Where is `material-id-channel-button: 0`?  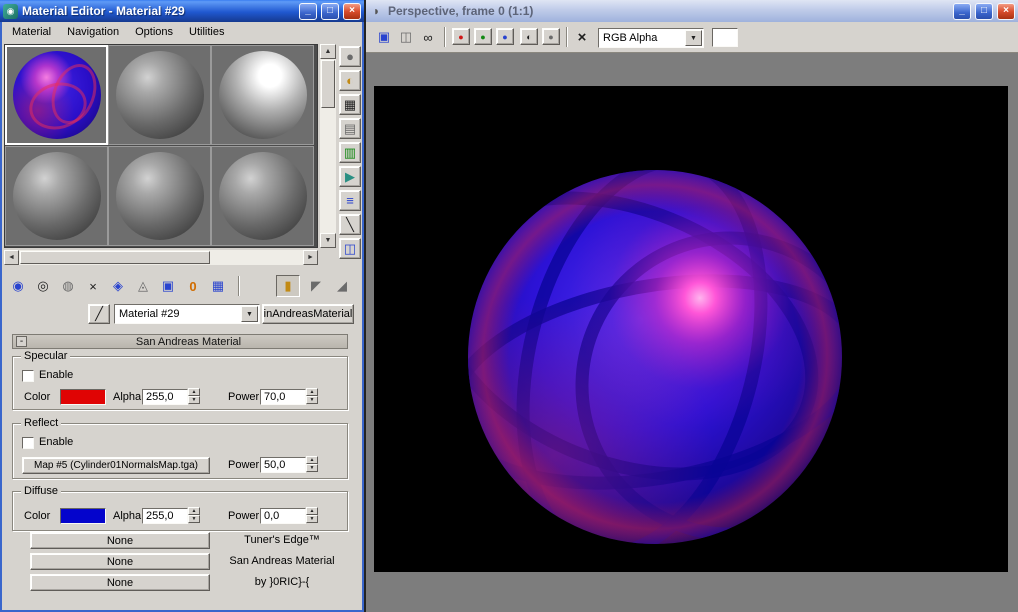
material-id-channel-button: 0 is located at coordinates (193, 286).